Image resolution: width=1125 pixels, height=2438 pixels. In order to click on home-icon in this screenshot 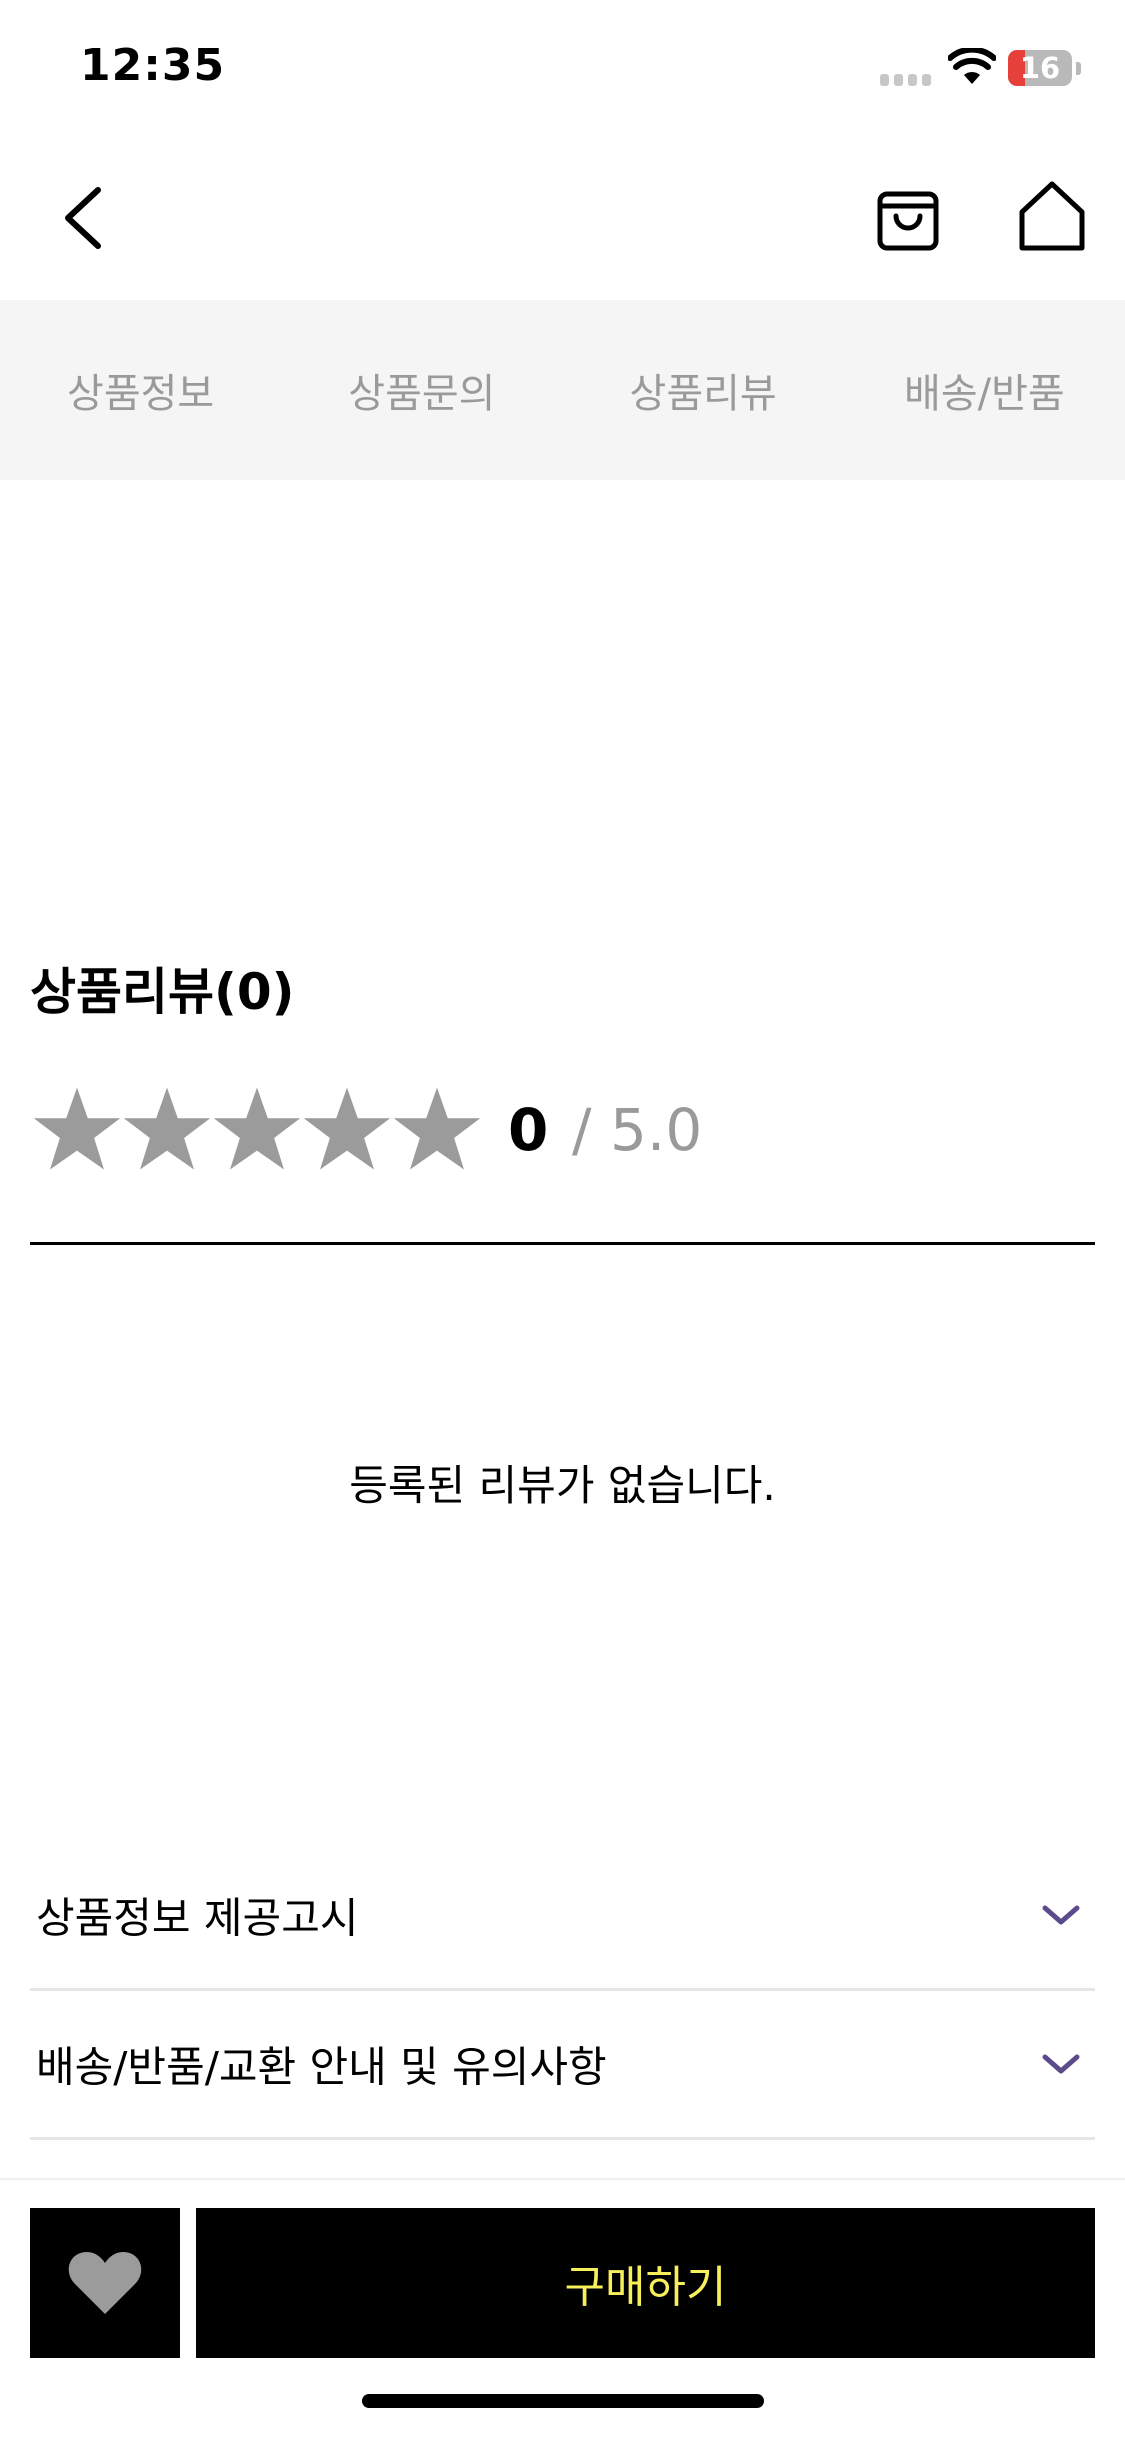, I will do `click(1052, 216)`.